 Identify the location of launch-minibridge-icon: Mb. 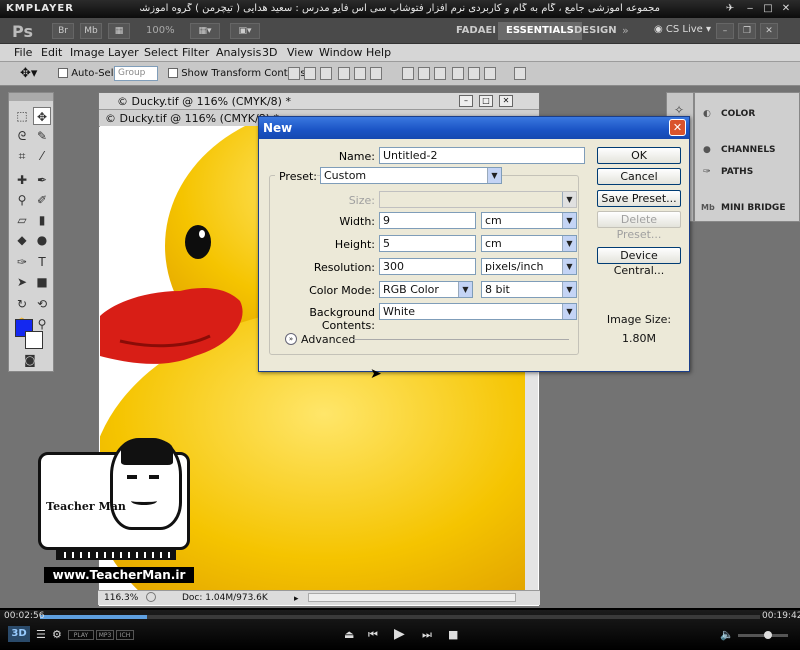
(91, 31).